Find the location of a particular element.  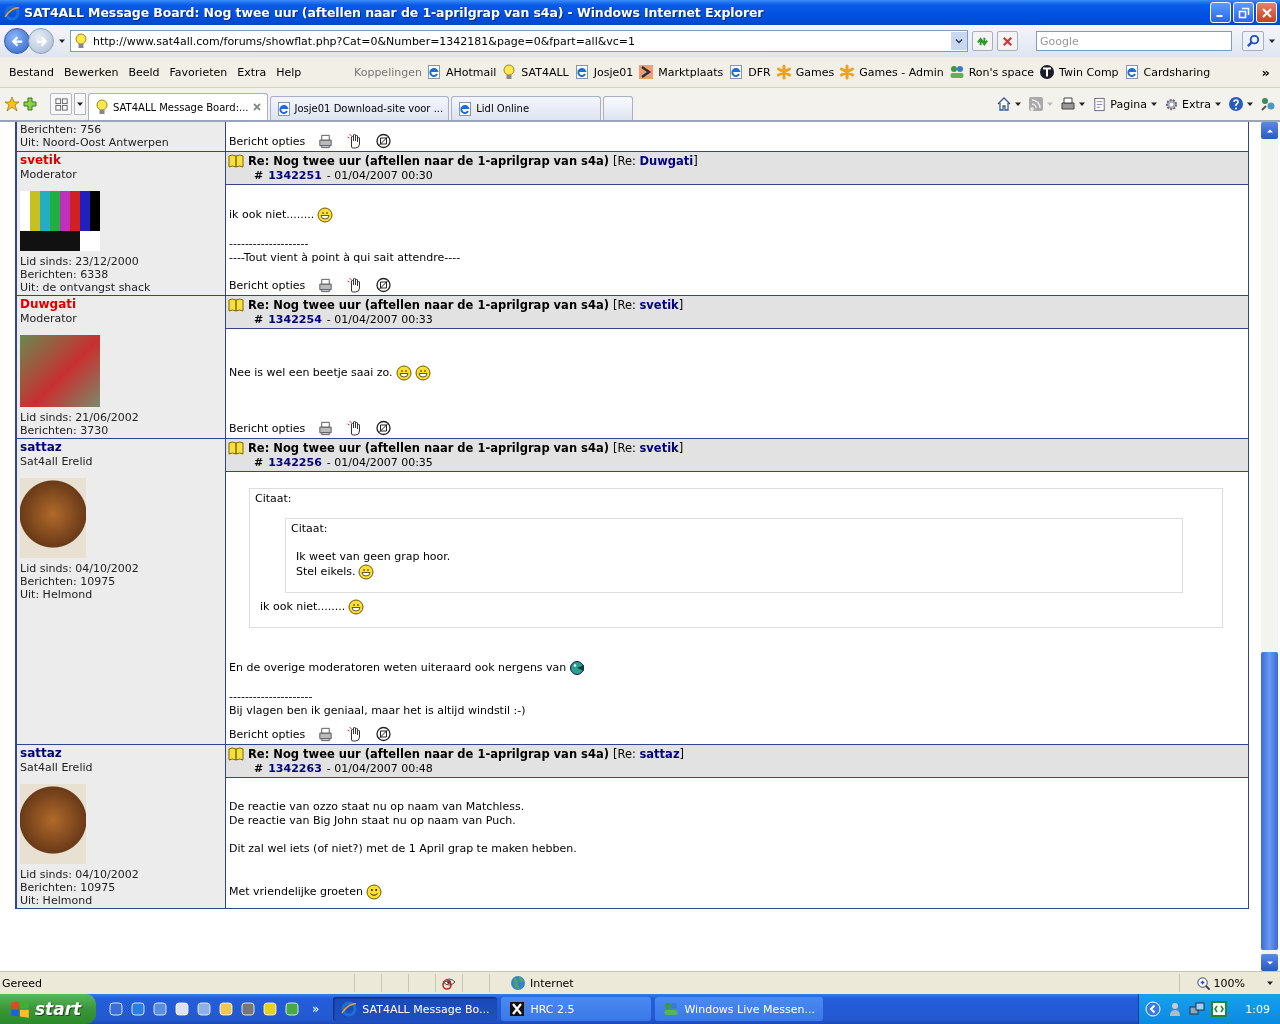

post-options-label: Bericht opties is located at coordinates (267, 428).